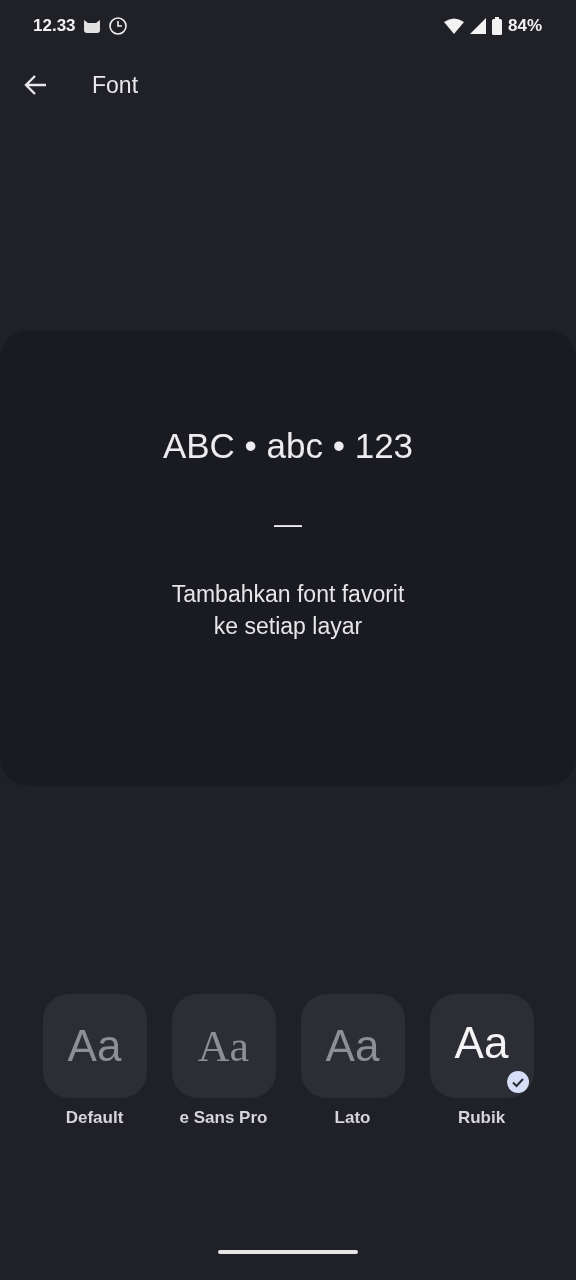 The image size is (576, 1280). I want to click on font-sample-text: ABC • abc • 123, so click(288, 446).